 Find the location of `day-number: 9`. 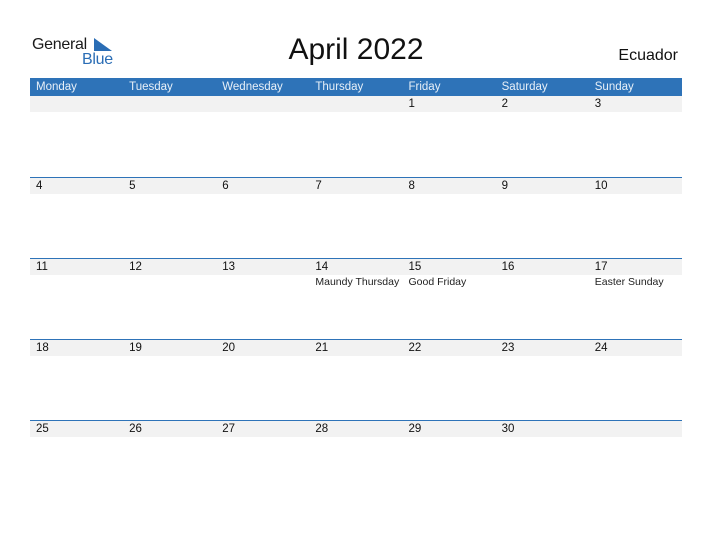

day-number: 9 is located at coordinates (505, 186).